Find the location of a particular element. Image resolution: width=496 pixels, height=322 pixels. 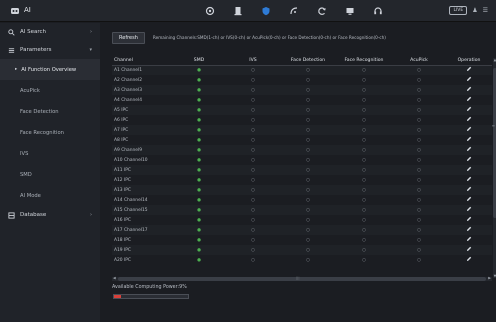

column-header: Channel is located at coordinates (142, 61).